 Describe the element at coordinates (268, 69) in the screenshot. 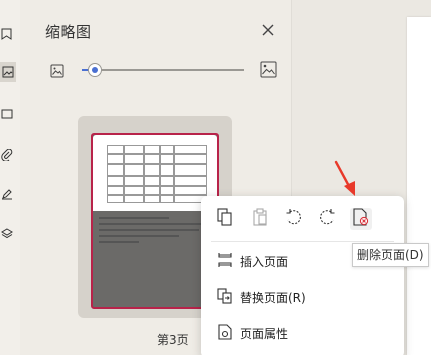

I see `zoom-in-image-icon` at that location.